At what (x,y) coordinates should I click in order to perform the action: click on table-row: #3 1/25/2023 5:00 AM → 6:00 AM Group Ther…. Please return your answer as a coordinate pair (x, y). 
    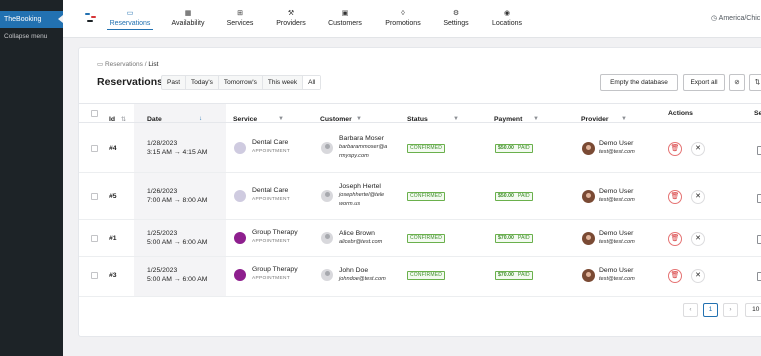
    Looking at the image, I should click on (420, 277).